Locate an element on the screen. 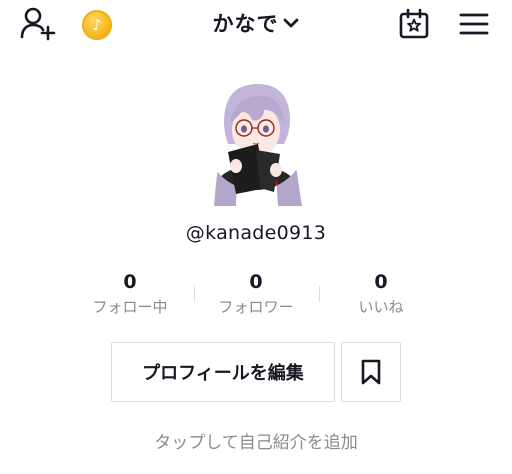  following-stat: 0 フォロー中 is located at coordinates (130, 293).